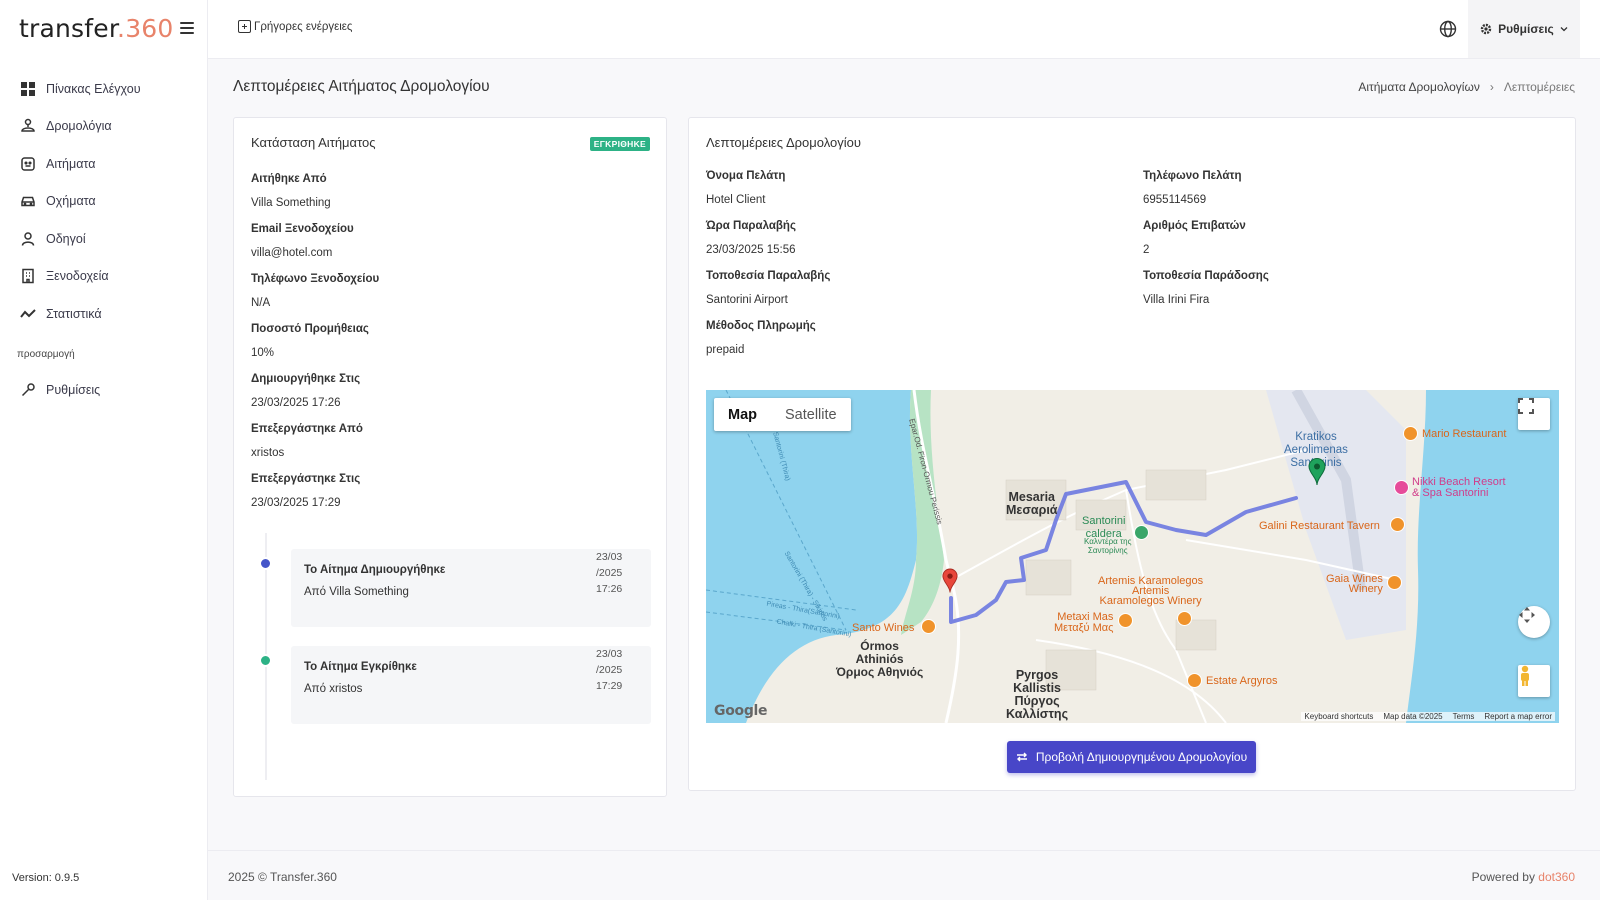 This screenshot has width=1600, height=900. What do you see at coordinates (1524, 29) in the screenshot?
I see `settings-dropdown: Ρυθμίσεις` at bounding box center [1524, 29].